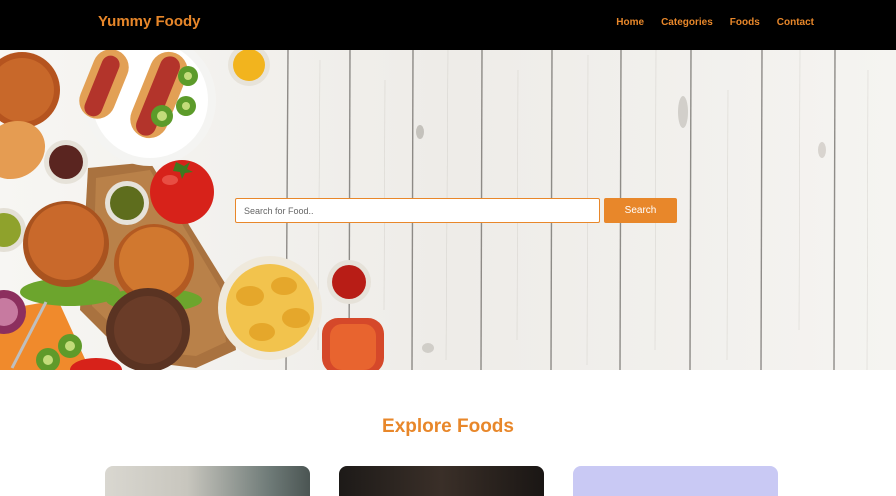 The height and width of the screenshot is (496, 896). Describe the element at coordinates (630, 22) in the screenshot. I see `nav-link-home: Home` at that location.